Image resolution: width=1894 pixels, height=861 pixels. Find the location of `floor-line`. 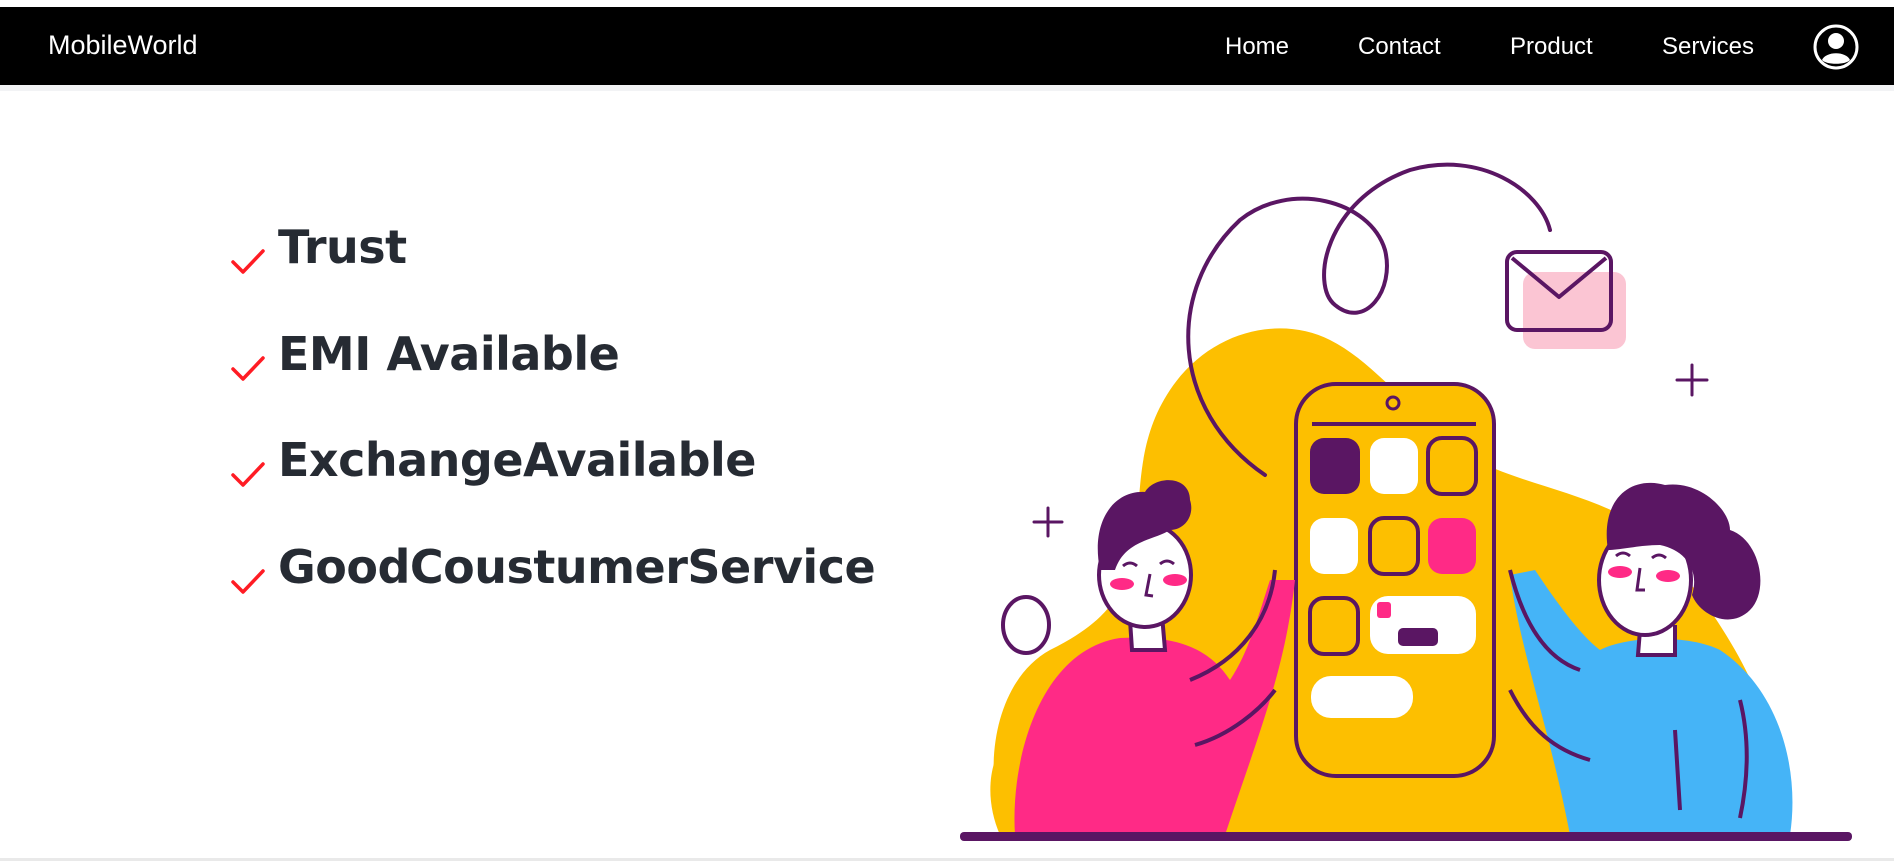

floor-line is located at coordinates (1406, 836).